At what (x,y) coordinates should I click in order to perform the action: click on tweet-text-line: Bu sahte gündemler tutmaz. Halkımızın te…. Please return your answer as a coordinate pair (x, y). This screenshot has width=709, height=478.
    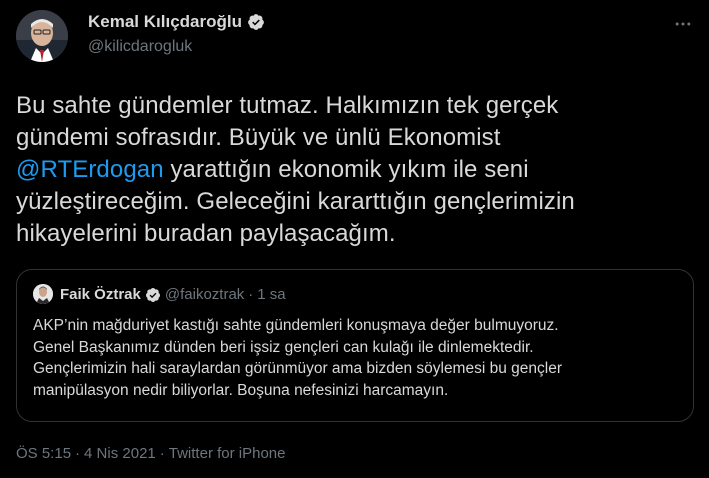
    Looking at the image, I should click on (287, 105).